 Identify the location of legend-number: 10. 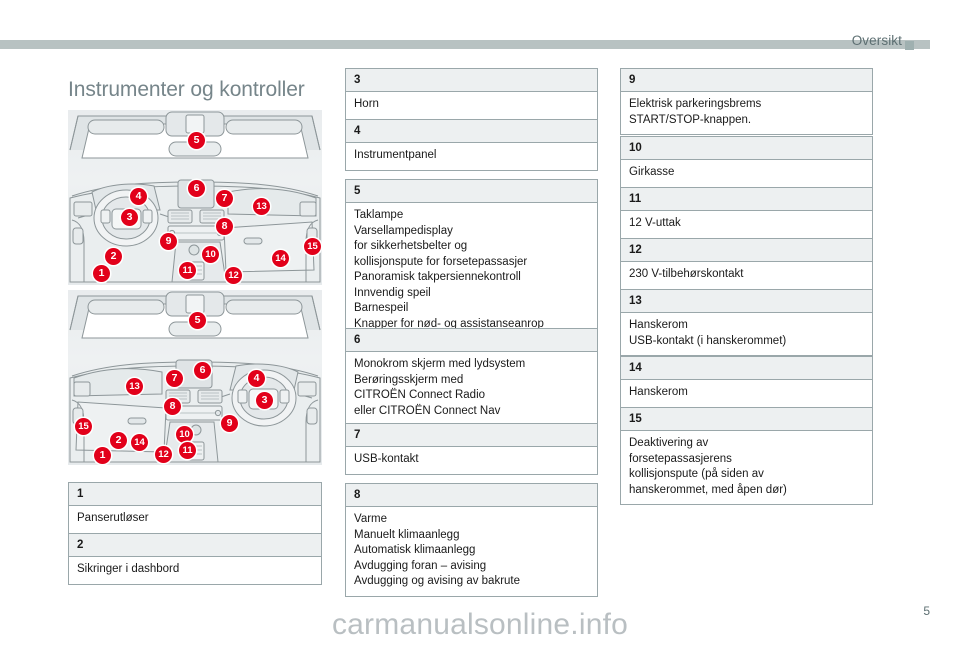
(746, 148).